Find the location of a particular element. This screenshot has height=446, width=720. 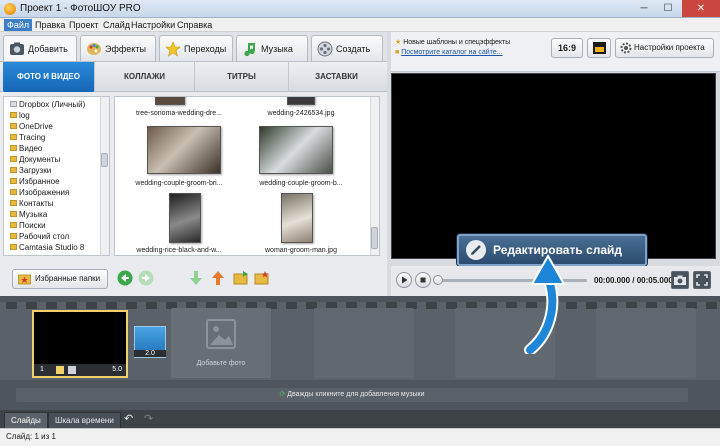

tab-transitions: Переходы is located at coordinates (196, 48).